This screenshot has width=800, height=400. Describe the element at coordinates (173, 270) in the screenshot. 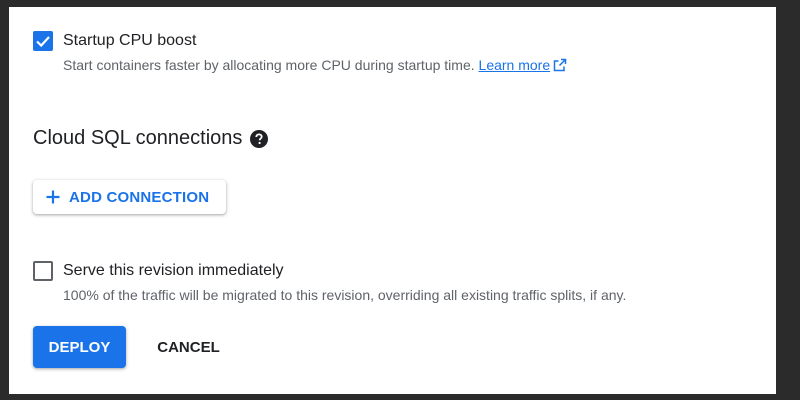

I see `serve-revision-label: Serve this revision immediately` at that location.